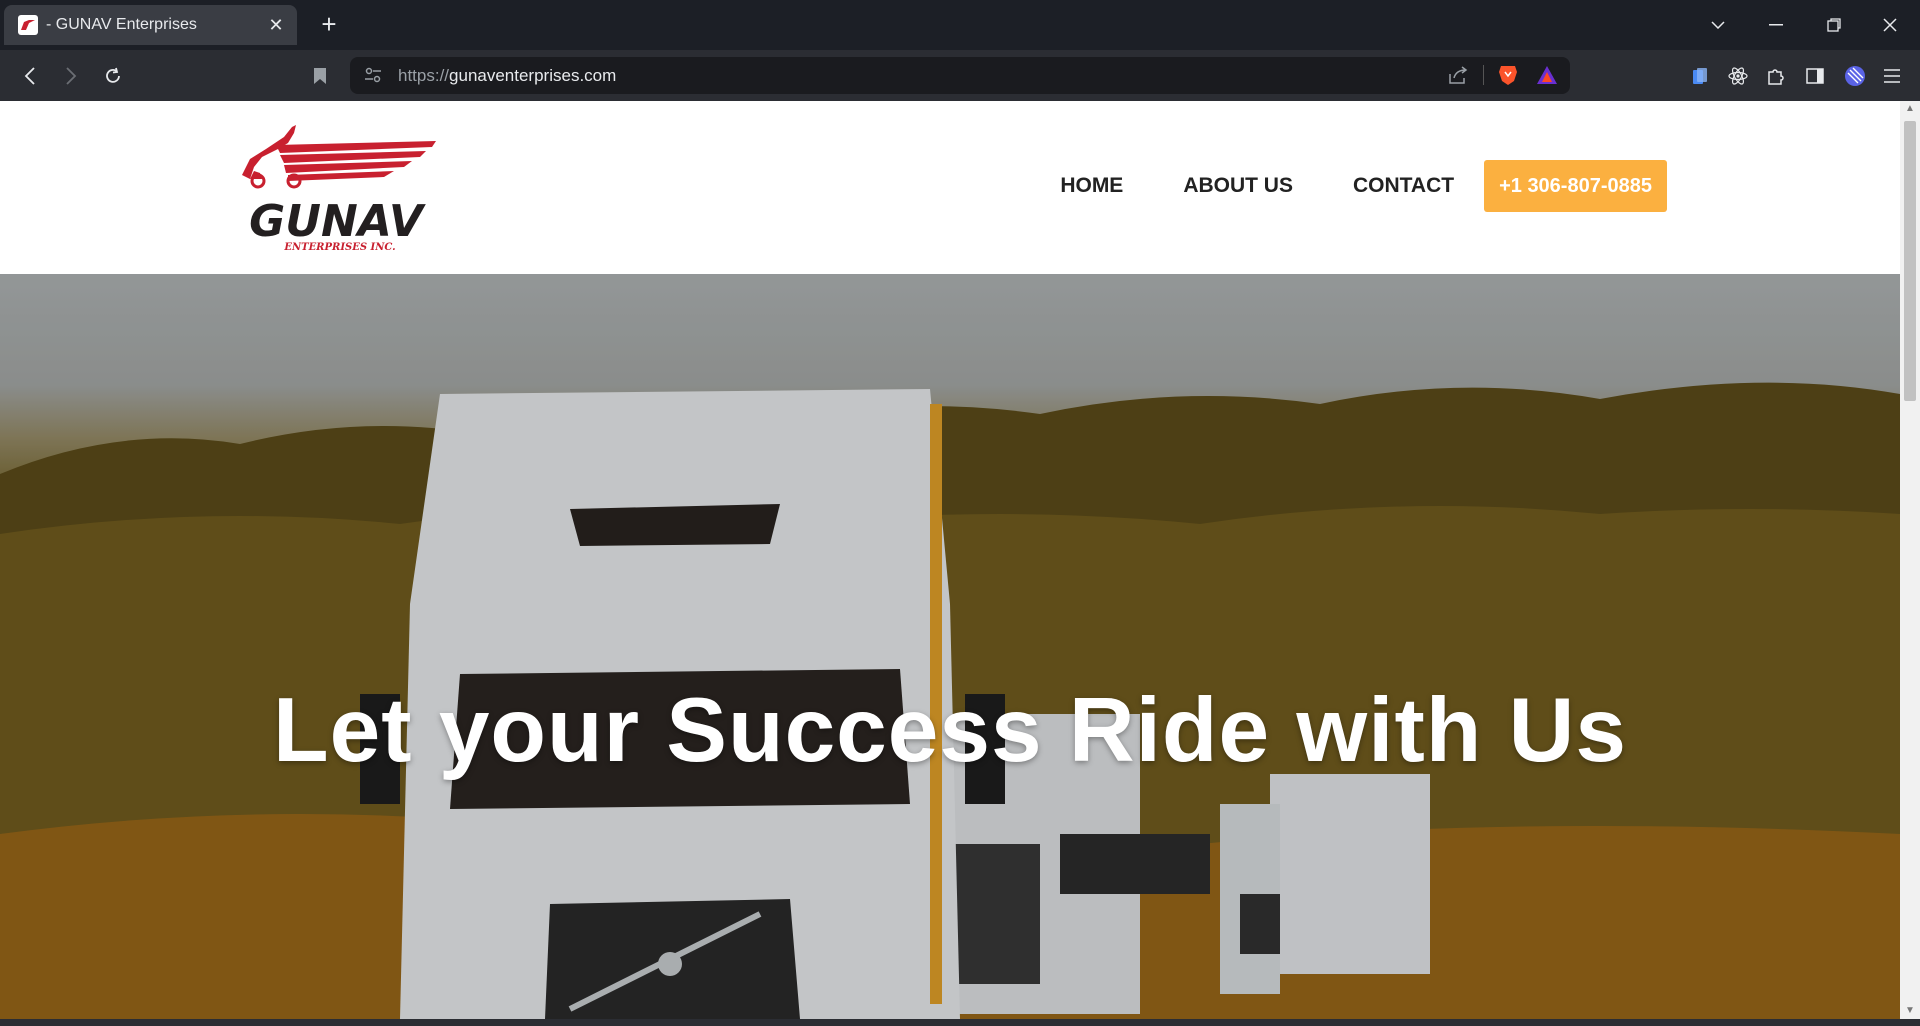  Describe the element at coordinates (950, 730) in the screenshot. I see `hero-headline: Let your Success Ride with Us` at that location.